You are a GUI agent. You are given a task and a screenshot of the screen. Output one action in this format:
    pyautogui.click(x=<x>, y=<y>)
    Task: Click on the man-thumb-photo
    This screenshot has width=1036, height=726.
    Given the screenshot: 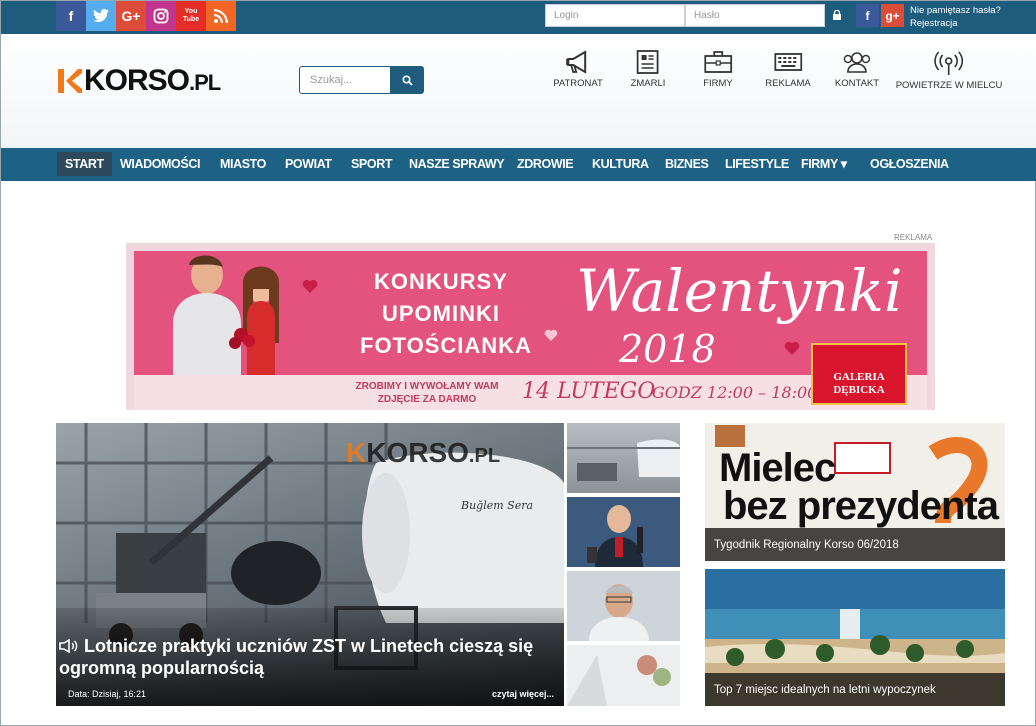 What is the action you would take?
    pyautogui.click(x=623, y=606)
    